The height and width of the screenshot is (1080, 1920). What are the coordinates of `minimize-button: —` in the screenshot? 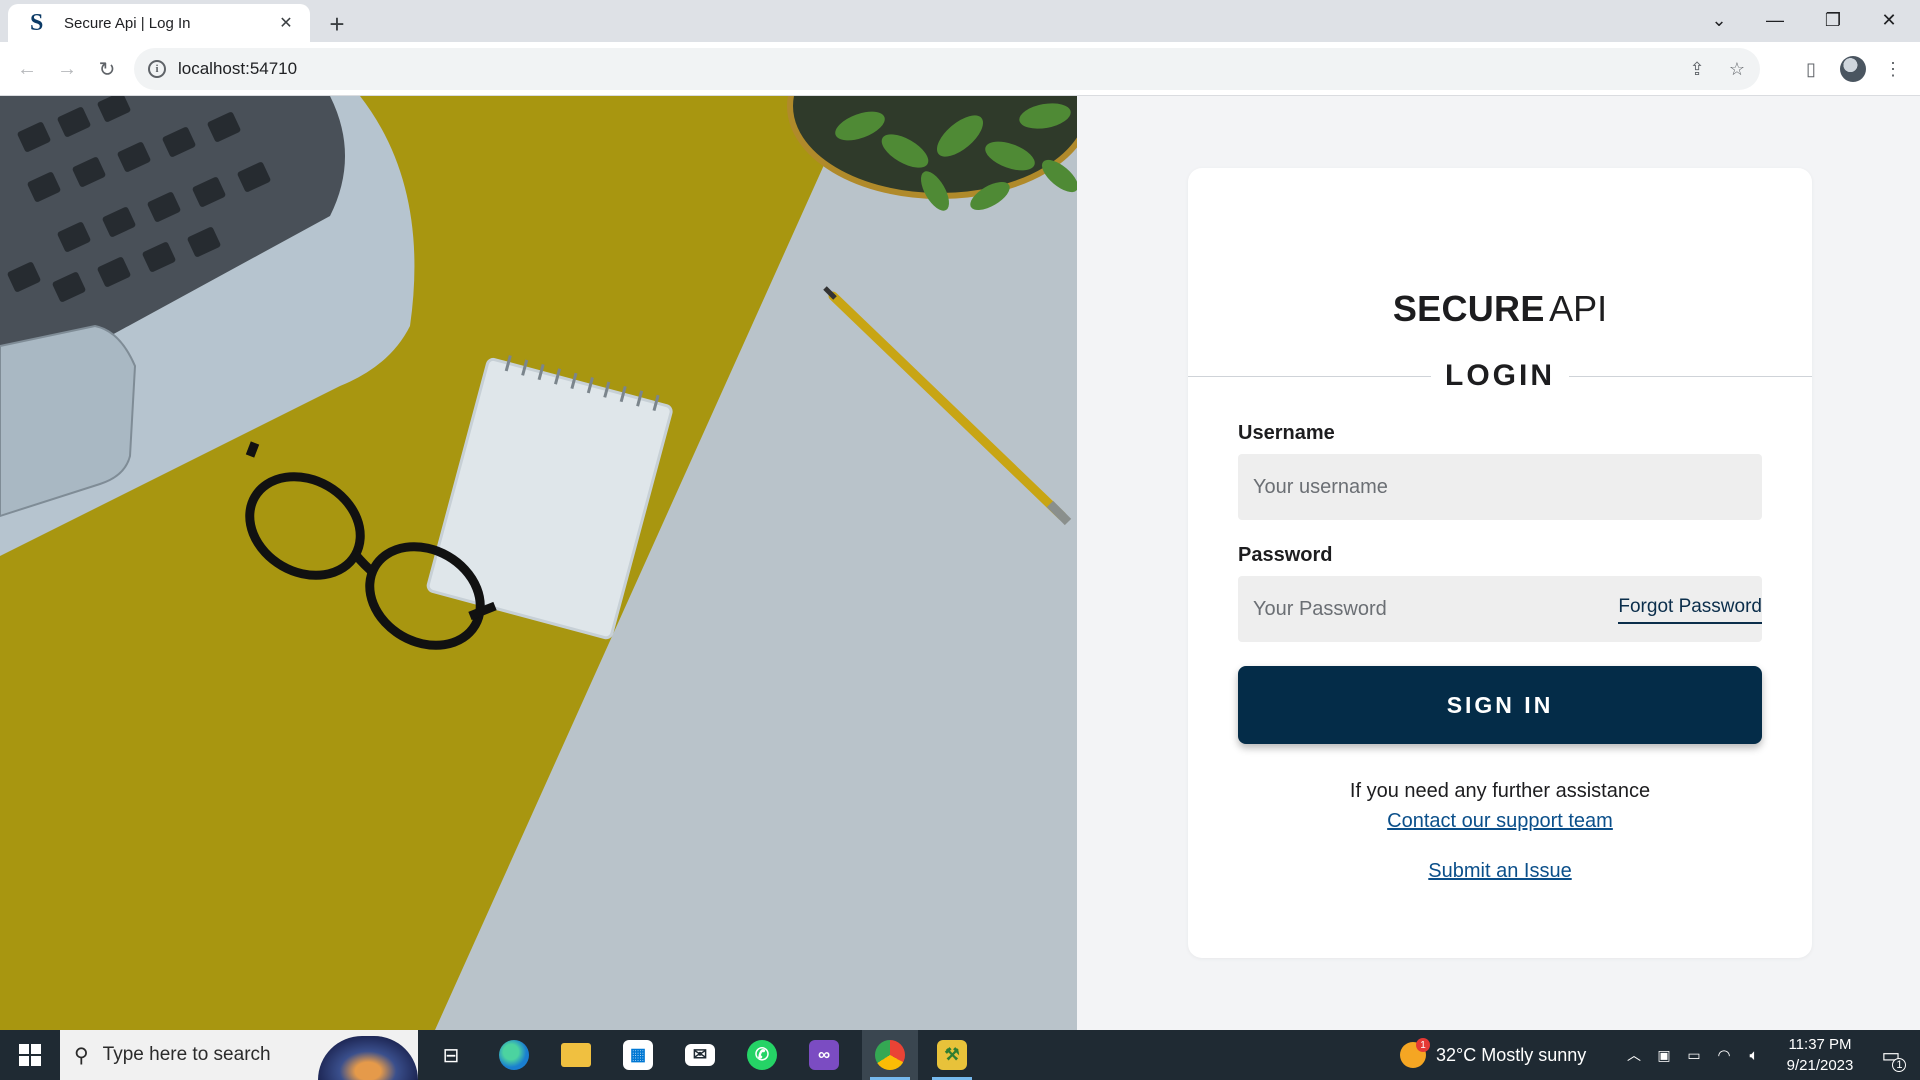 It's located at (1775, 20).